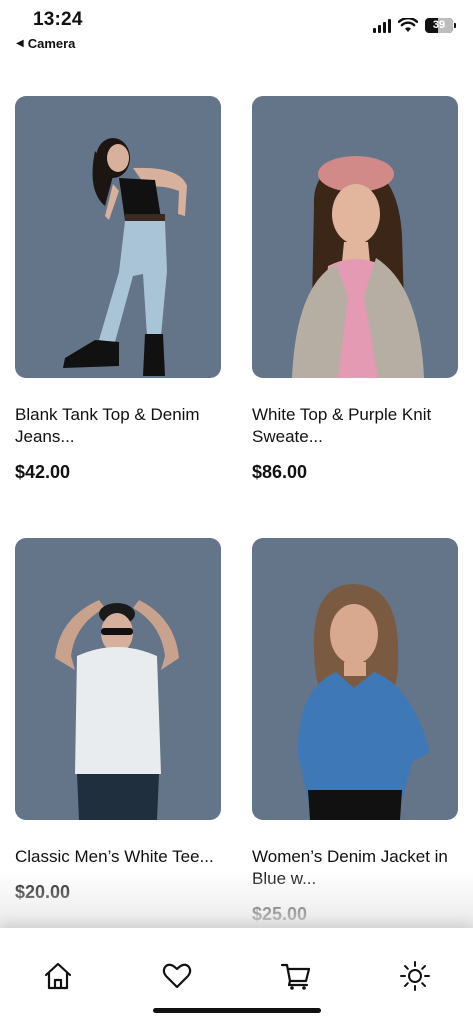  What do you see at coordinates (43, 892) in the screenshot?
I see `product-price: $20.00` at bounding box center [43, 892].